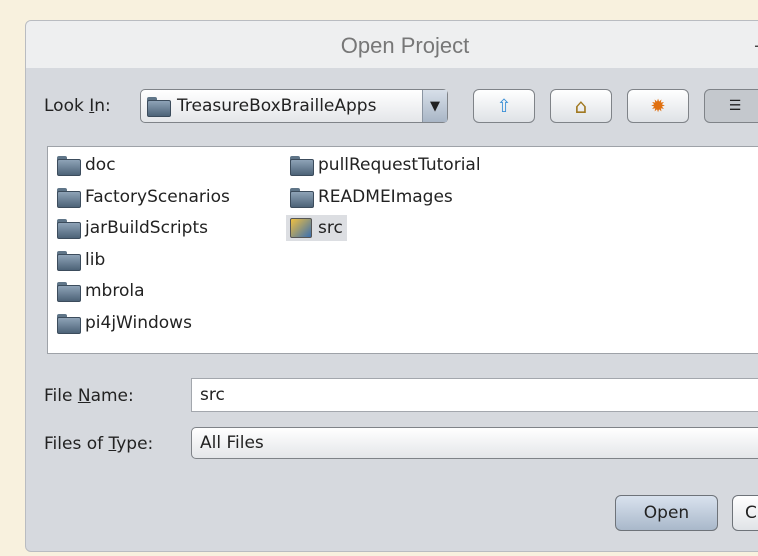  Describe the element at coordinates (474, 395) in the screenshot. I see `file-name-input: src` at that location.